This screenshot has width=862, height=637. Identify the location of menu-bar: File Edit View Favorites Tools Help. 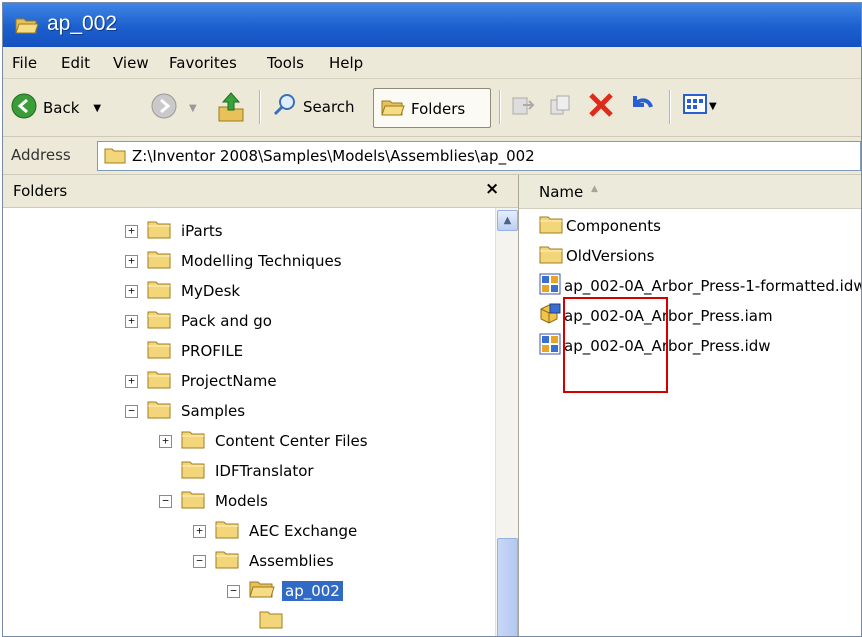
(432, 63).